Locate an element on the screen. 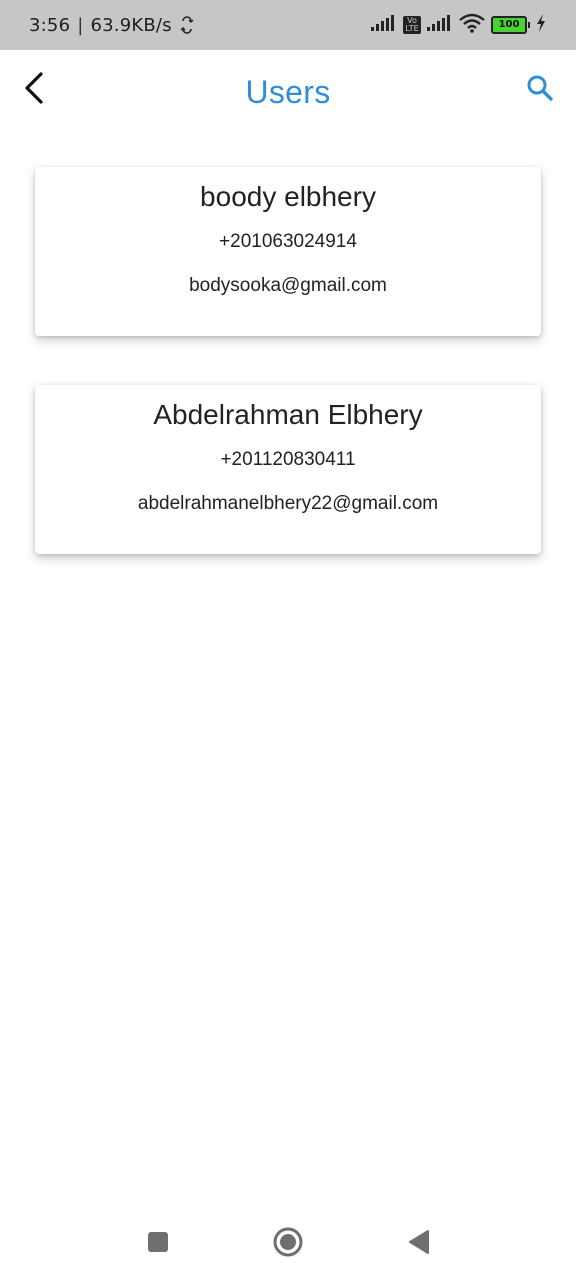 Image resolution: width=576 pixels, height=1280 pixels. home-circle-icon is located at coordinates (288, 1244).